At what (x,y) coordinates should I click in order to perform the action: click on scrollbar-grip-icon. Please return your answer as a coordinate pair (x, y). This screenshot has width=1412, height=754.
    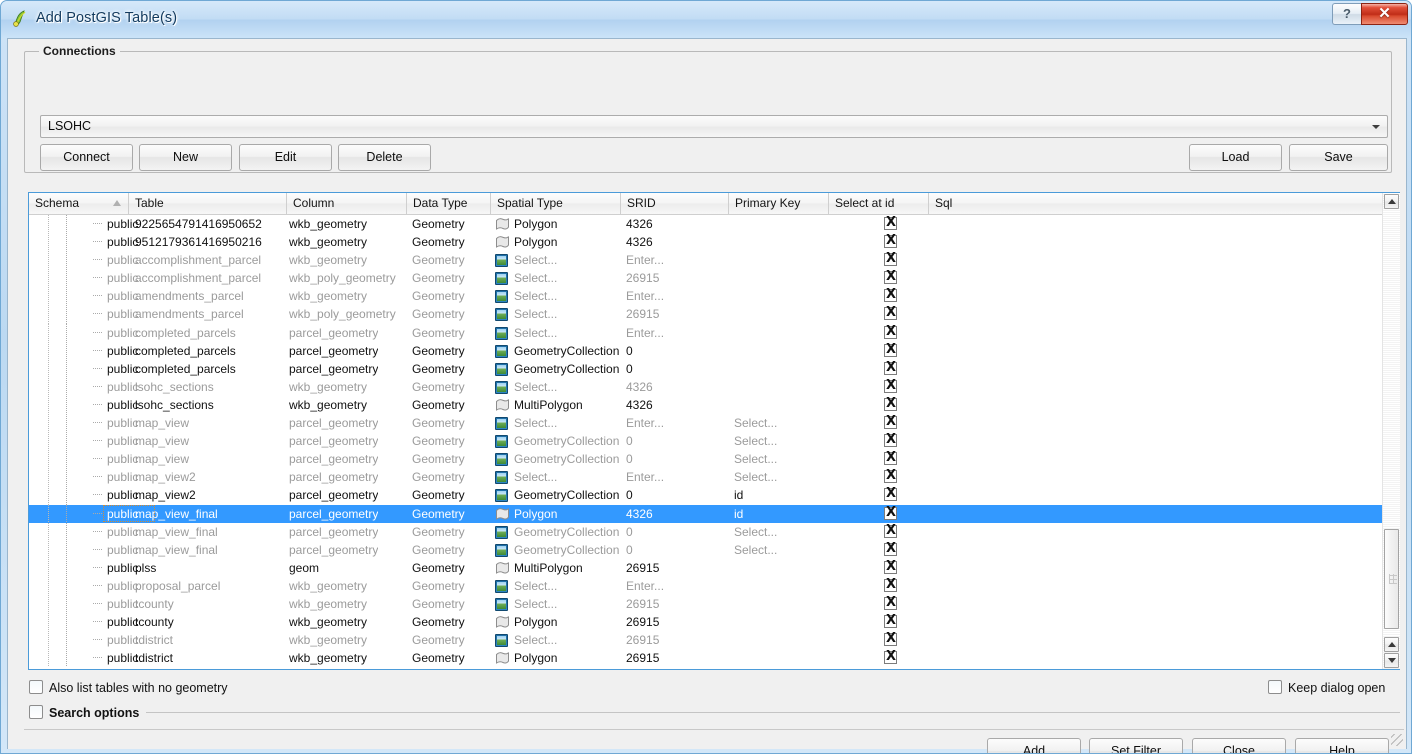
    Looking at the image, I should click on (1393, 579).